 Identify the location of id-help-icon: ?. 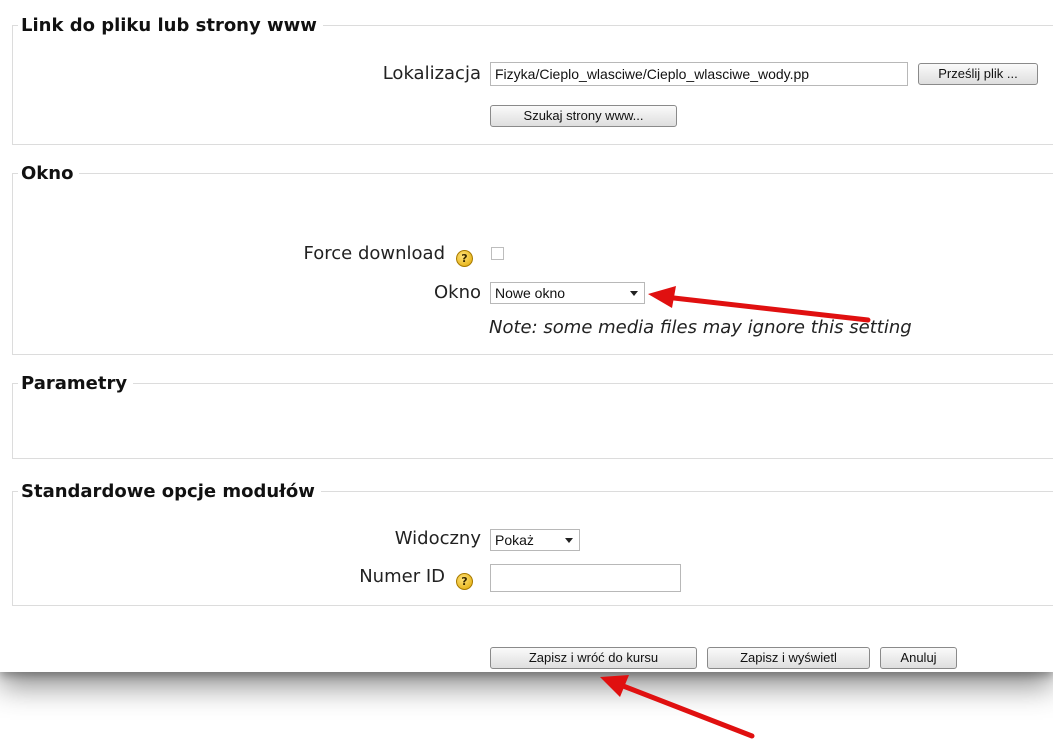
(464, 581).